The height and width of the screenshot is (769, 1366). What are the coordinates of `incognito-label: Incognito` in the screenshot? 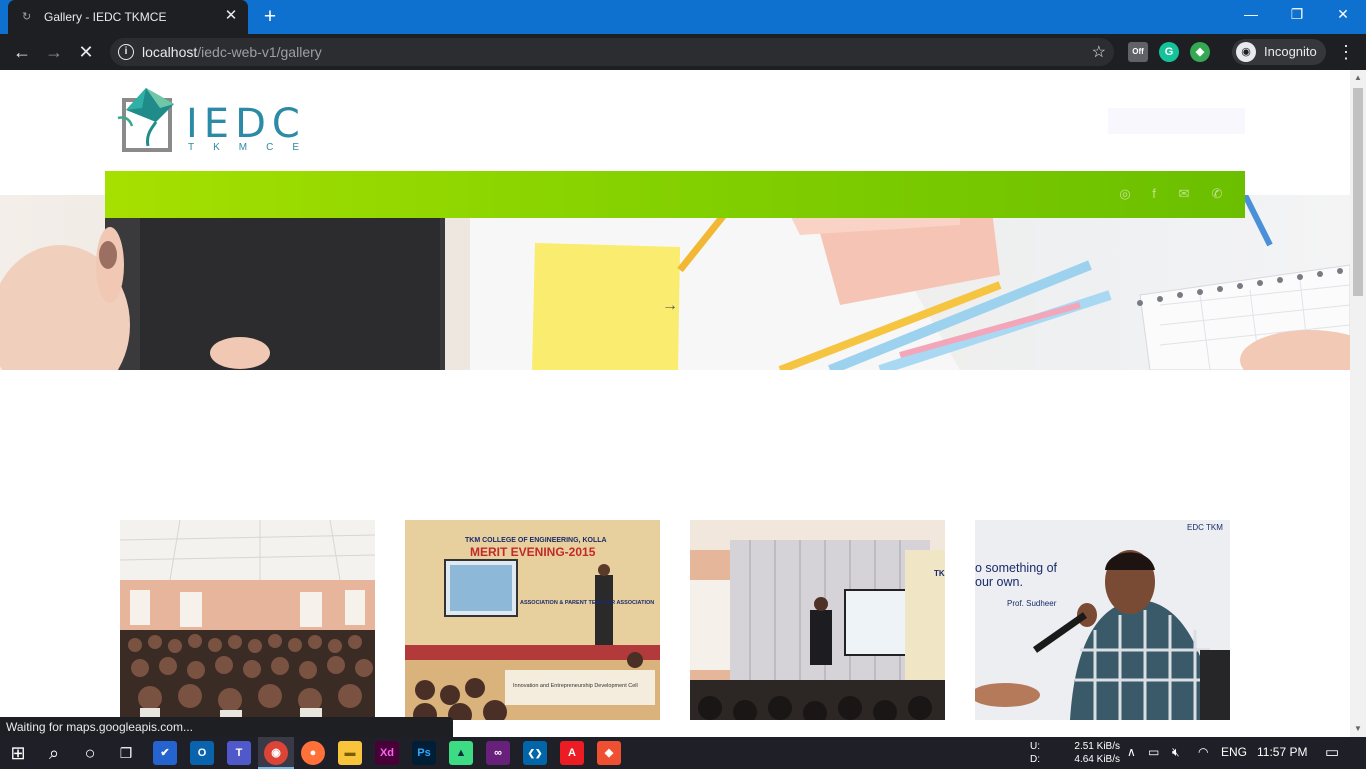 It's located at (1290, 51).